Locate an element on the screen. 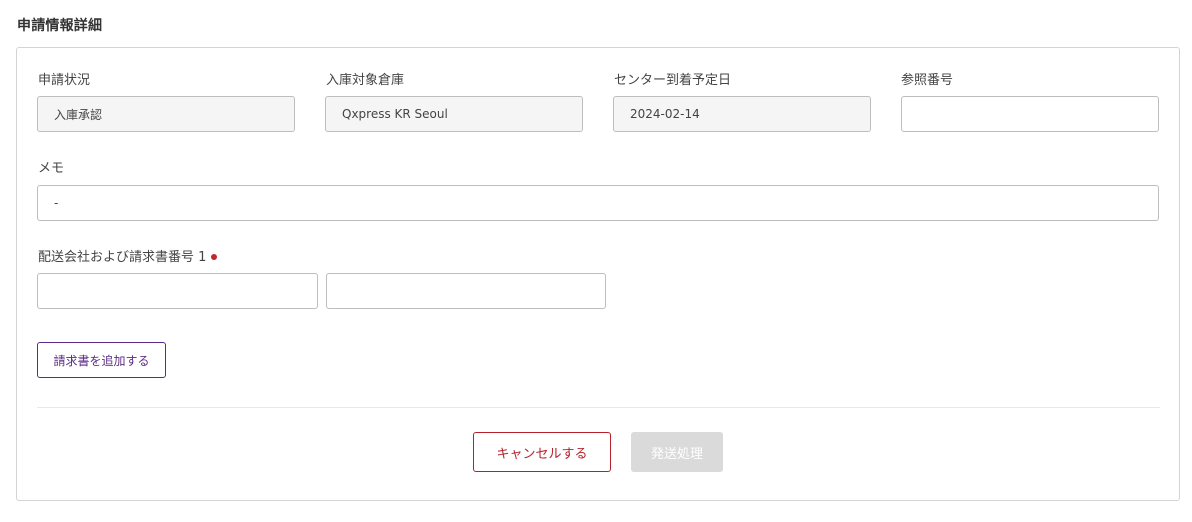 This screenshot has height=522, width=1192. warehouse-label: 入庫対象倉庫 is located at coordinates (365, 80).